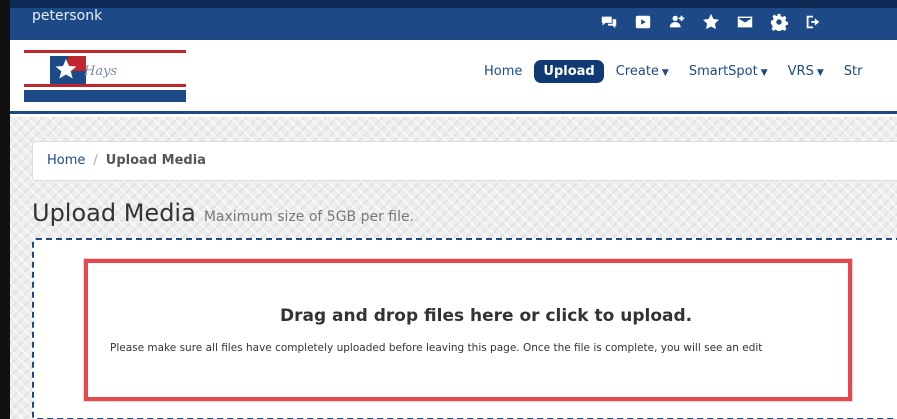  Describe the element at coordinates (569, 71) in the screenshot. I see `nav-upload: Upload` at that location.